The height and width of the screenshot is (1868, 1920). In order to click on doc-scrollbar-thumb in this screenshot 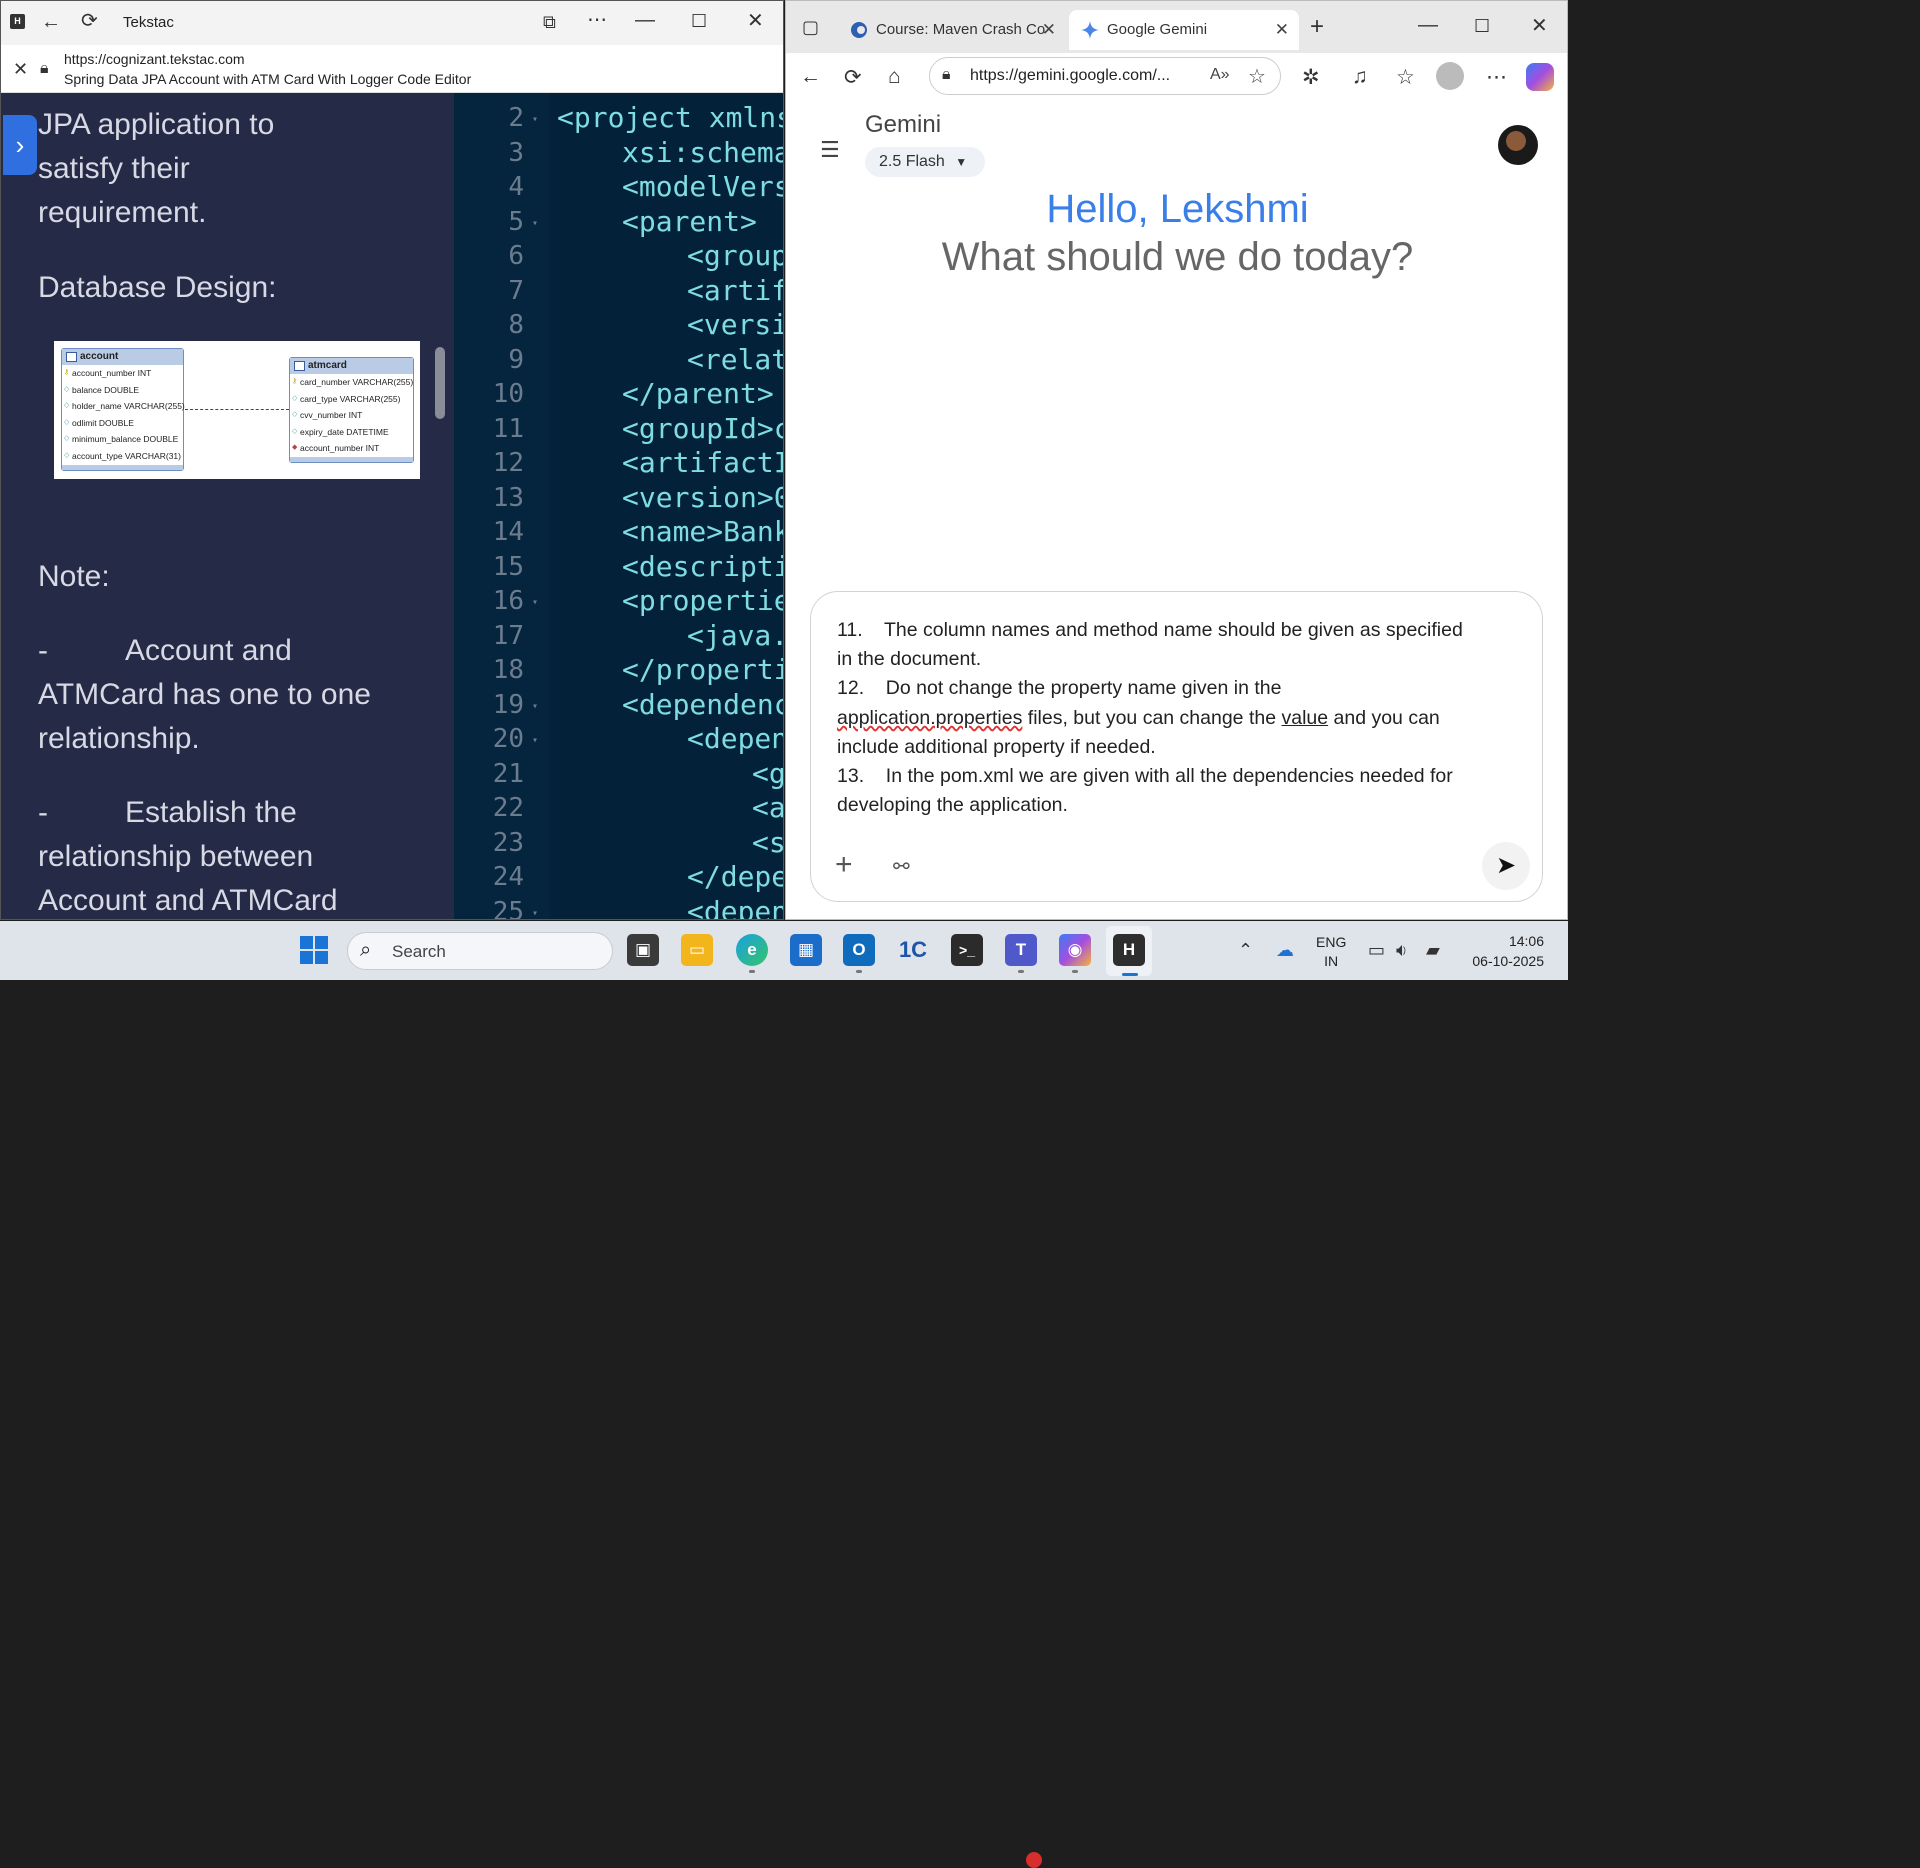, I will do `click(440, 383)`.